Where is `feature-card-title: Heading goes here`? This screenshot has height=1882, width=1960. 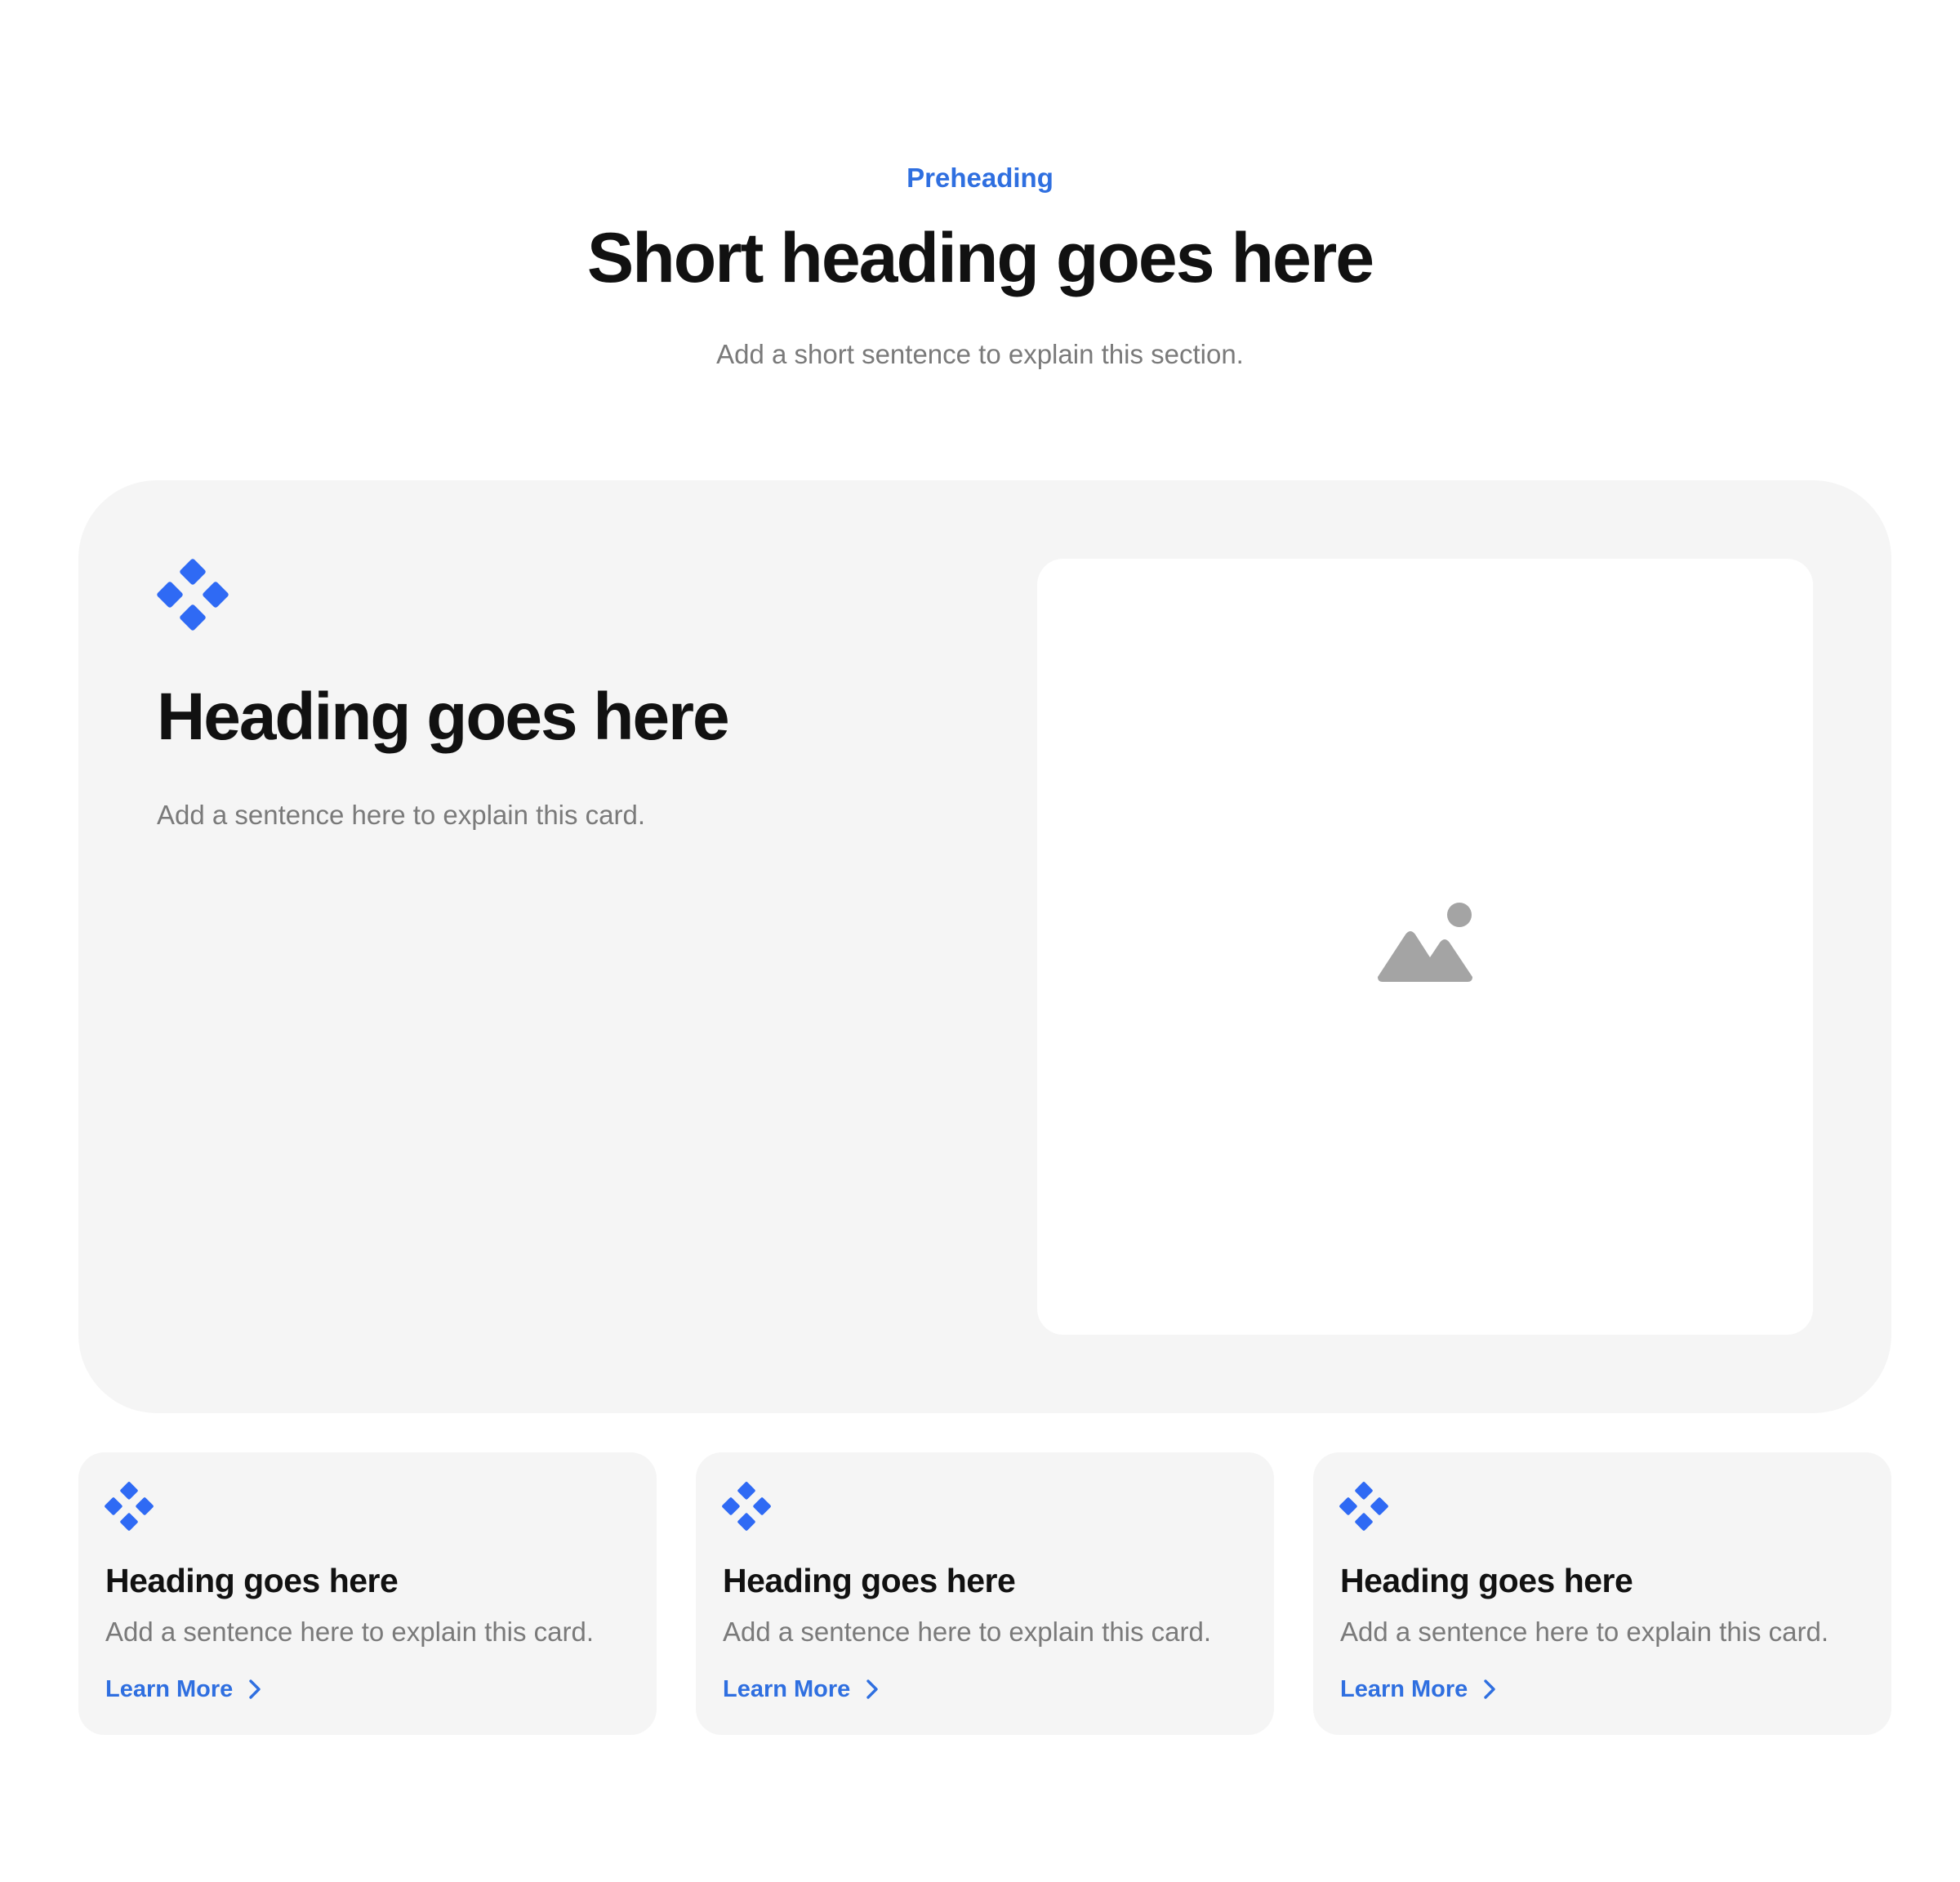 feature-card-title: Heading goes here is located at coordinates (443, 717).